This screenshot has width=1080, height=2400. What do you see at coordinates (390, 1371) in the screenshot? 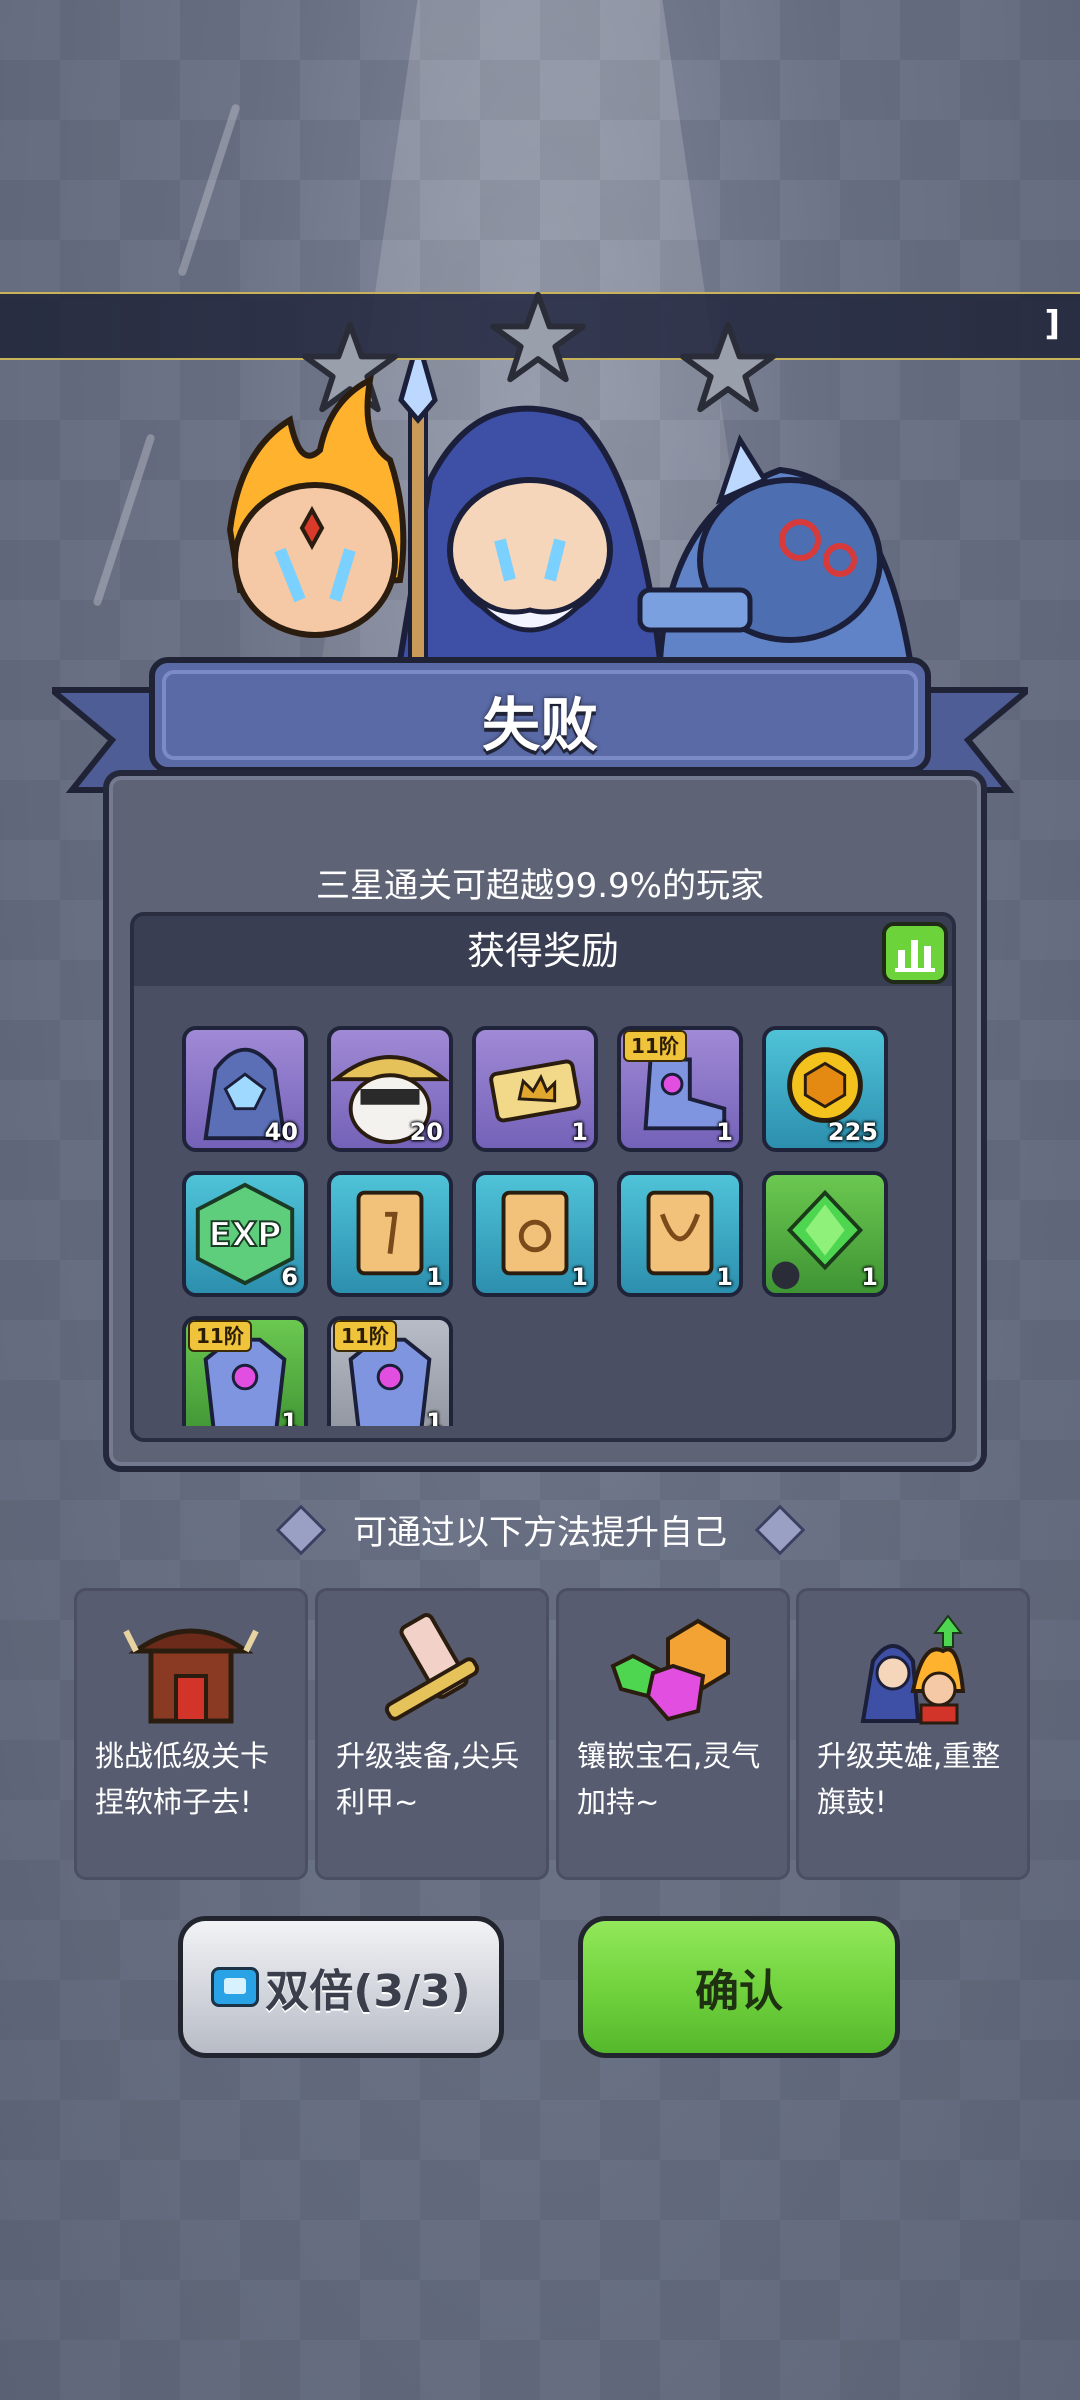
I see `reward-item-armor-gray: 11阶 1` at bounding box center [390, 1371].